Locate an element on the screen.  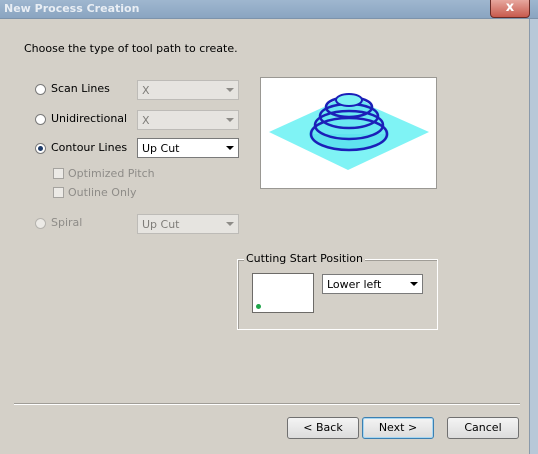
title-bar: New Process Creation x is located at coordinates (269, 9).